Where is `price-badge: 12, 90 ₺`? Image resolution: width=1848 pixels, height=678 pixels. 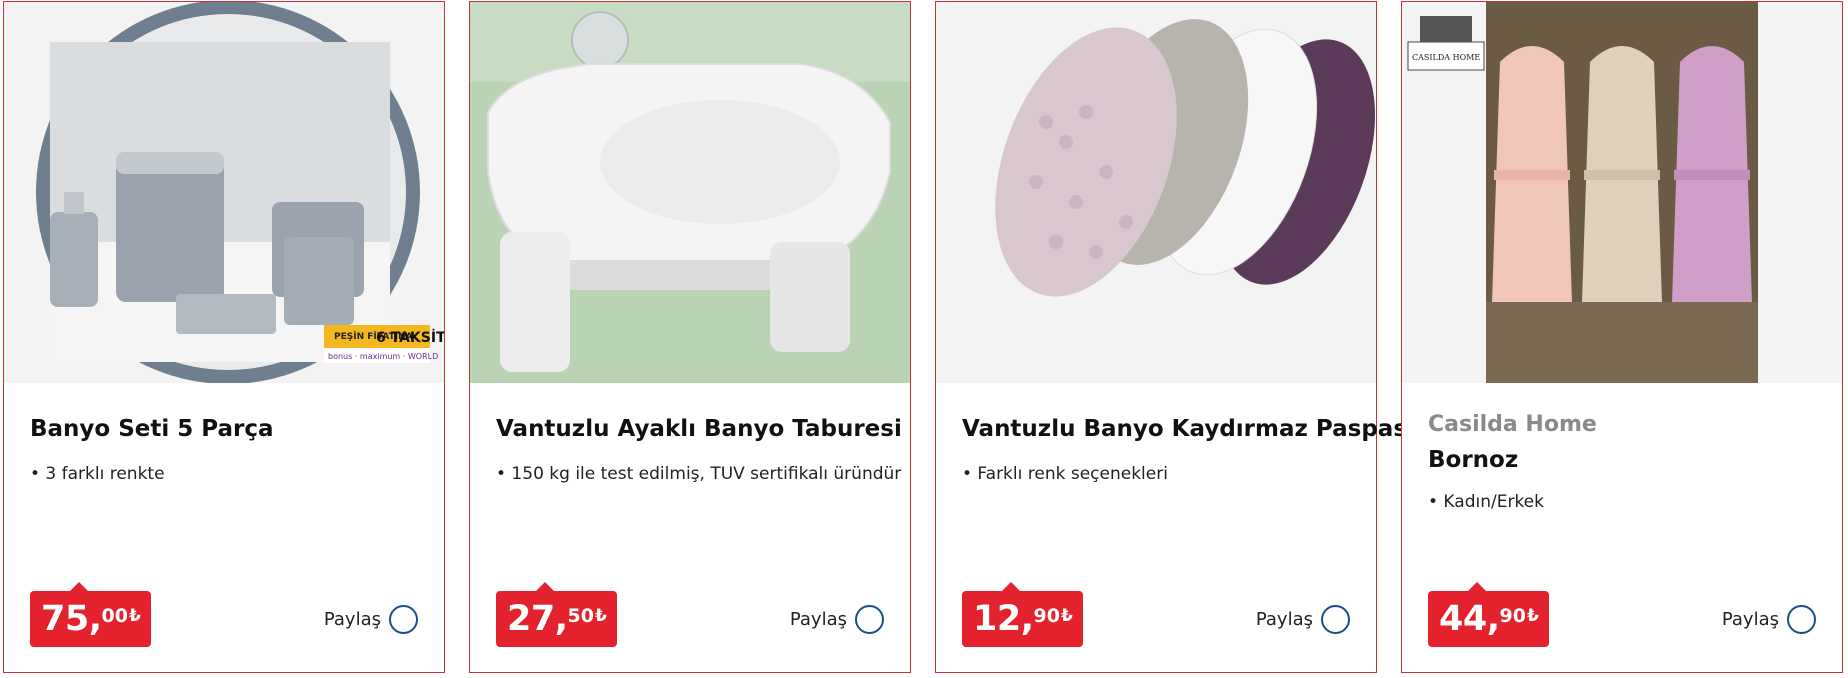
price-badge: 12, 90 ₺ is located at coordinates (1022, 614).